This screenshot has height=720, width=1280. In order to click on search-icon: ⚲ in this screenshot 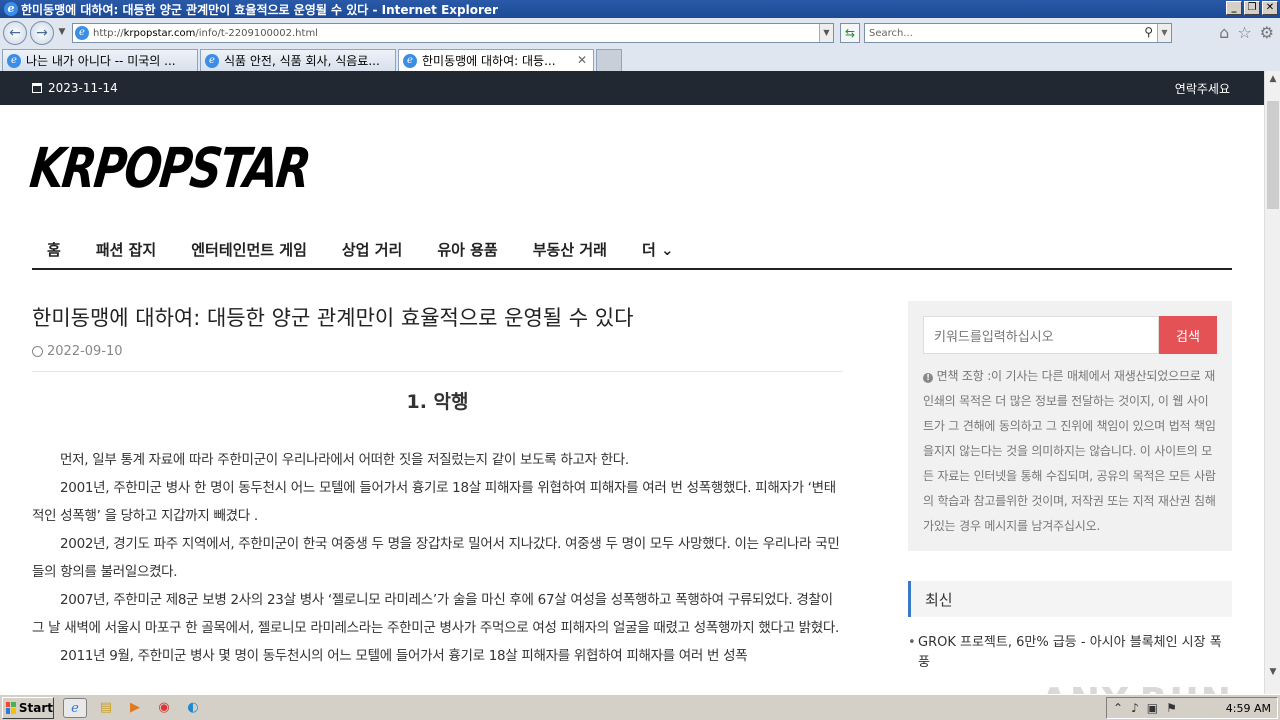, I will do `click(1148, 32)`.